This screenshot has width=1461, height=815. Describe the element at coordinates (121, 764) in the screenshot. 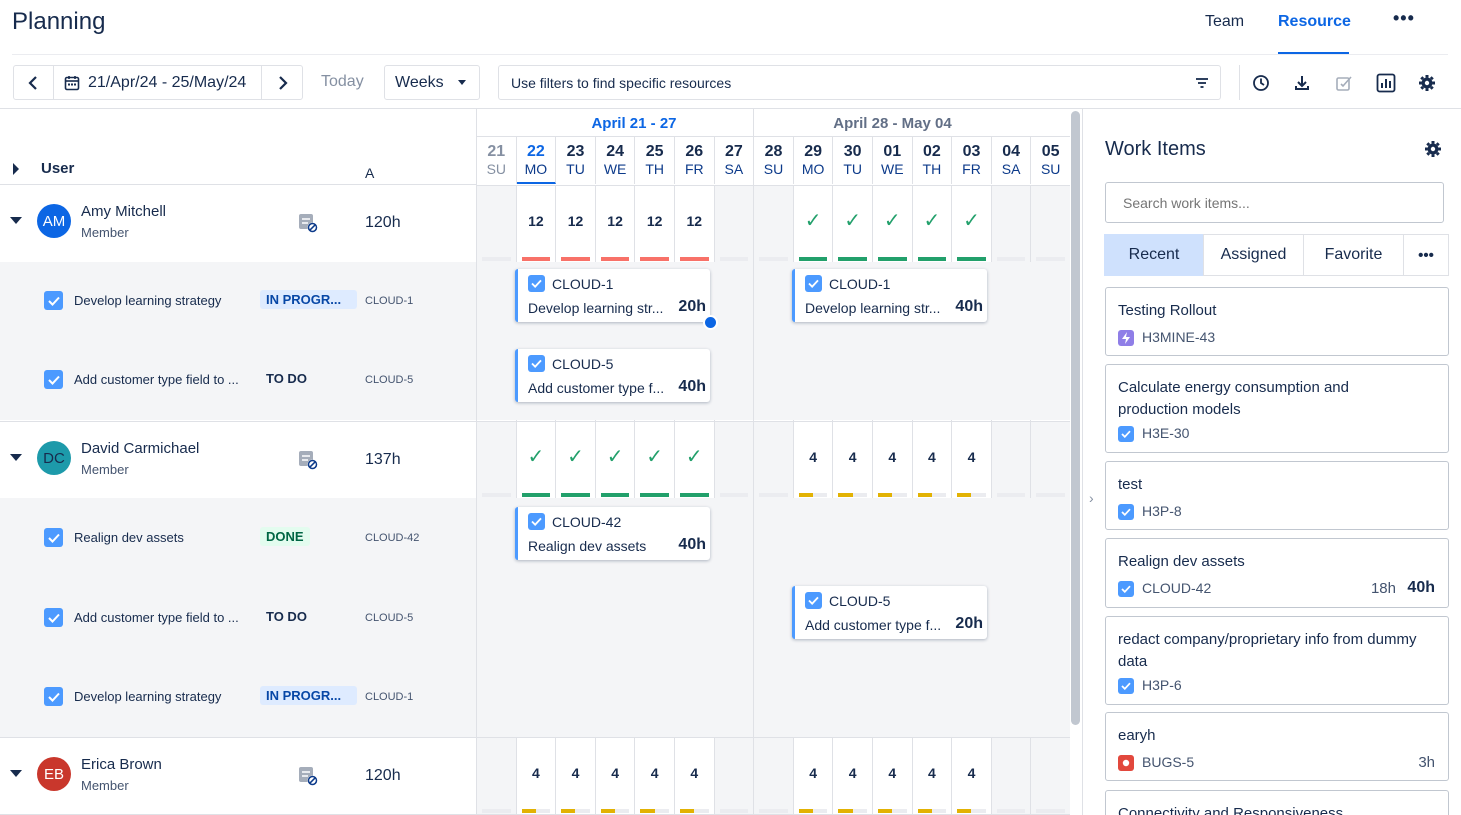

I see `user-name: Erica Brown` at that location.